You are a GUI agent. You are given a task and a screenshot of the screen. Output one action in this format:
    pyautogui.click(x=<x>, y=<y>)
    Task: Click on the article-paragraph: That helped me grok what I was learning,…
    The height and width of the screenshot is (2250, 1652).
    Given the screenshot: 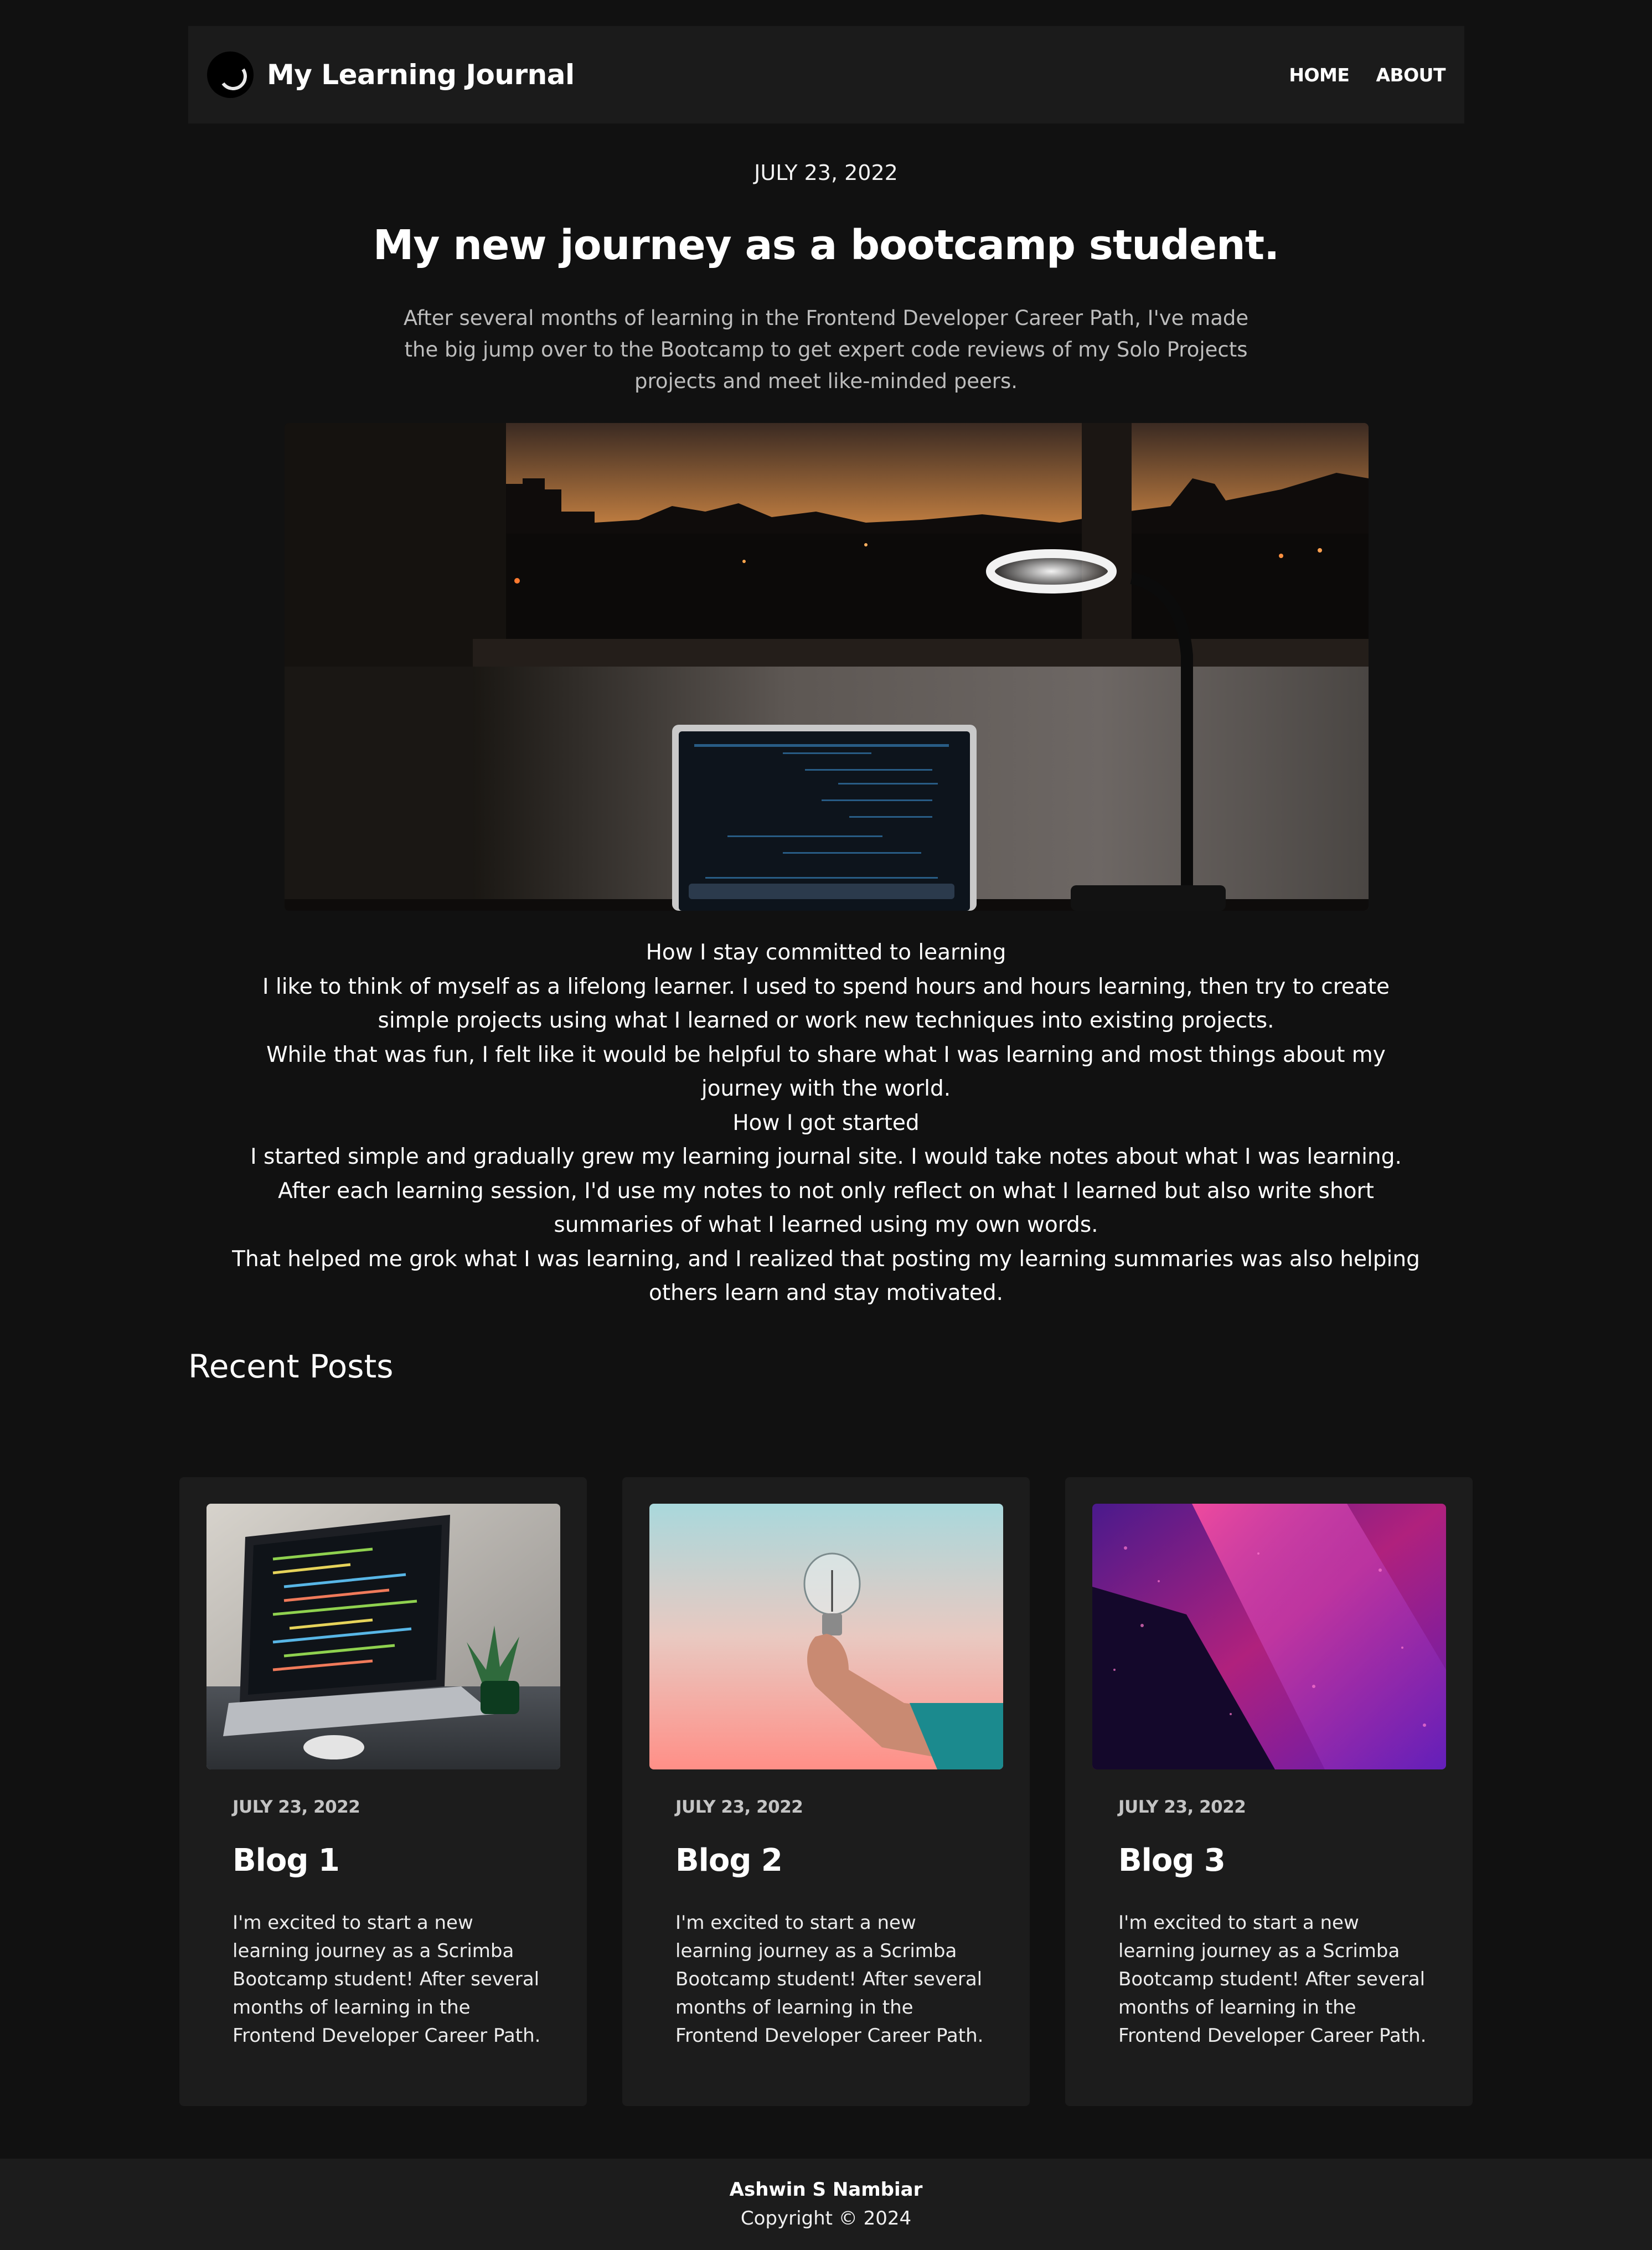 What is the action you would take?
    pyautogui.click(x=826, y=1276)
    